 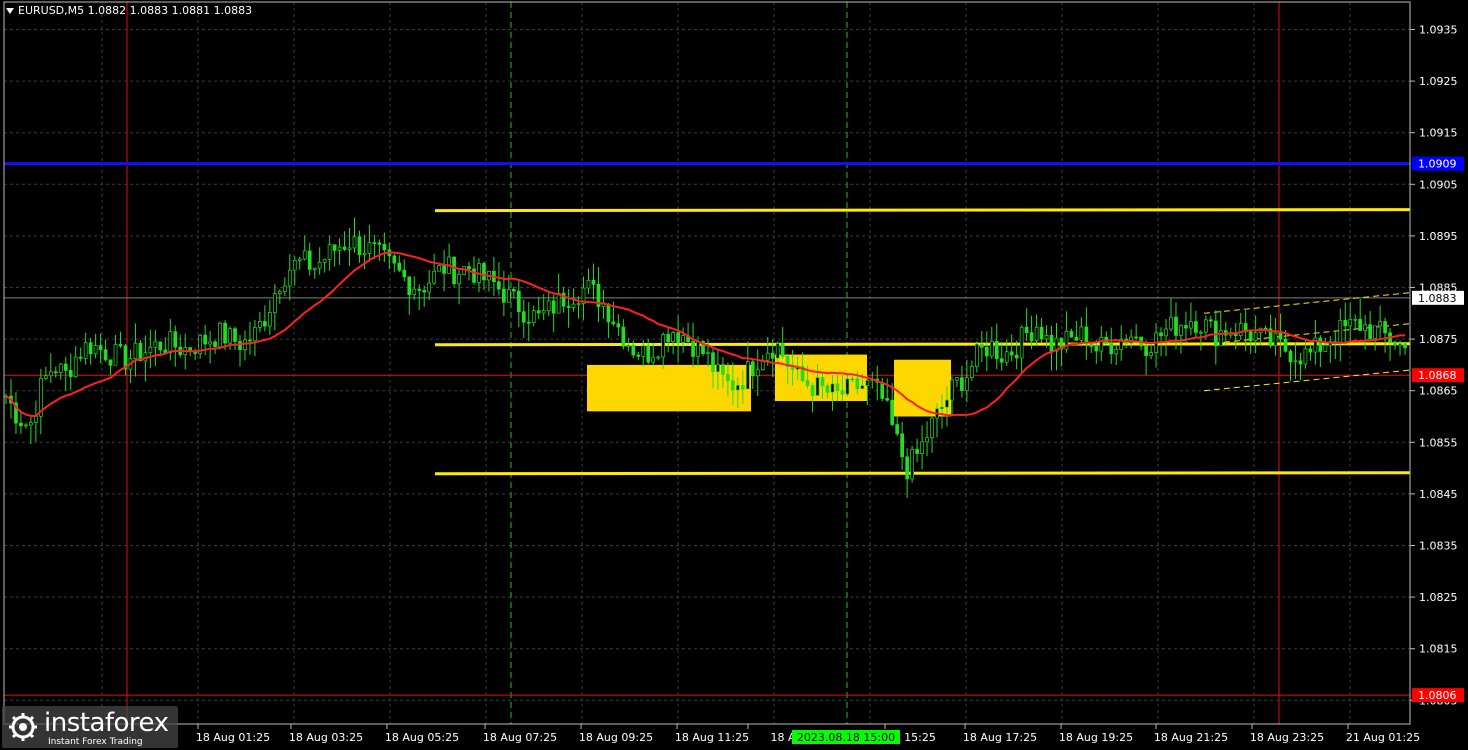 I want to click on signal-zone, so click(x=669, y=388).